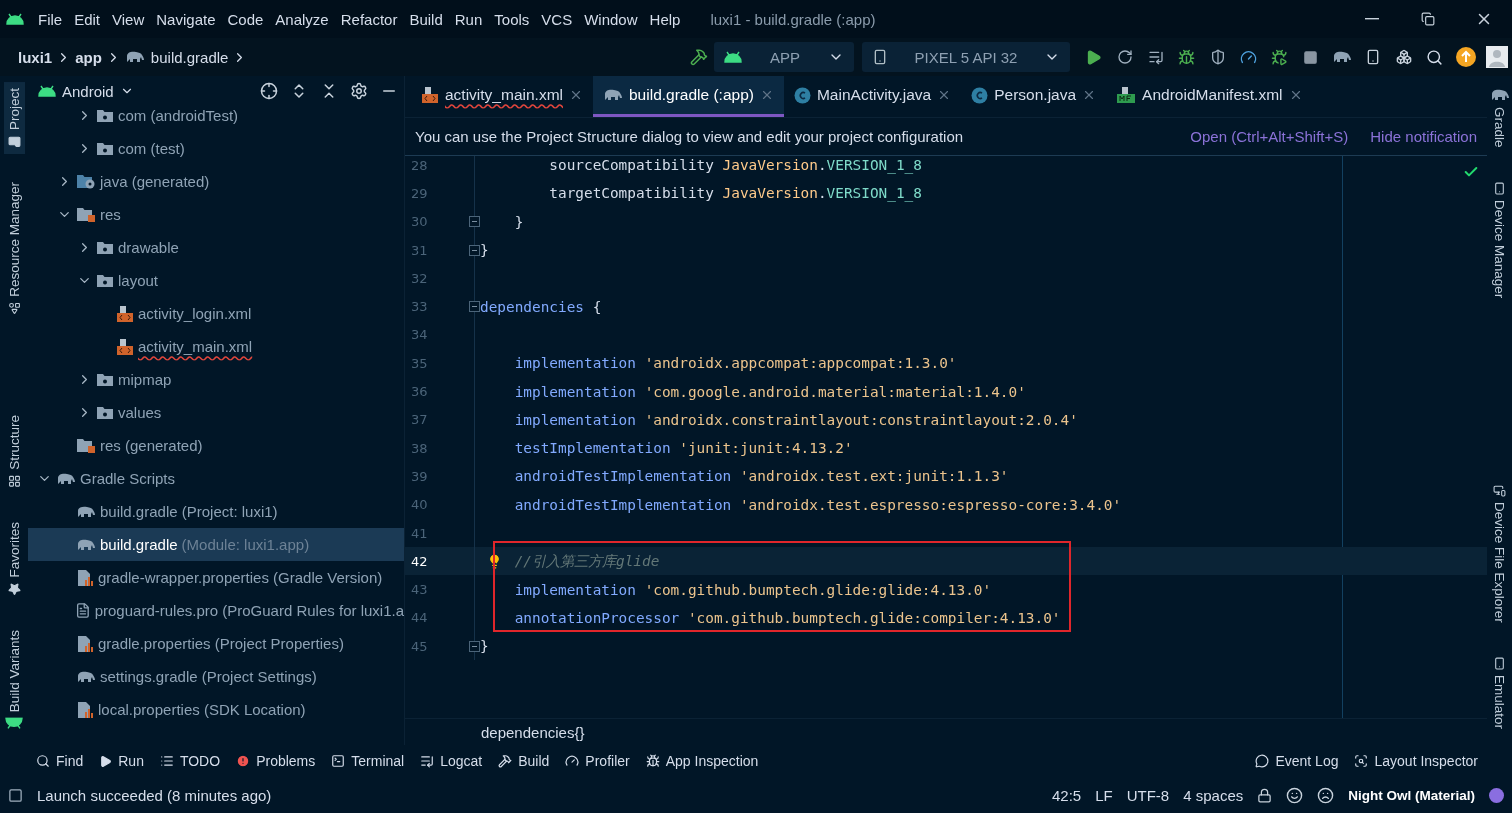 The image size is (1512, 813). What do you see at coordinates (216, 115) in the screenshot?
I see `tree-item: com (androidTest)` at bounding box center [216, 115].